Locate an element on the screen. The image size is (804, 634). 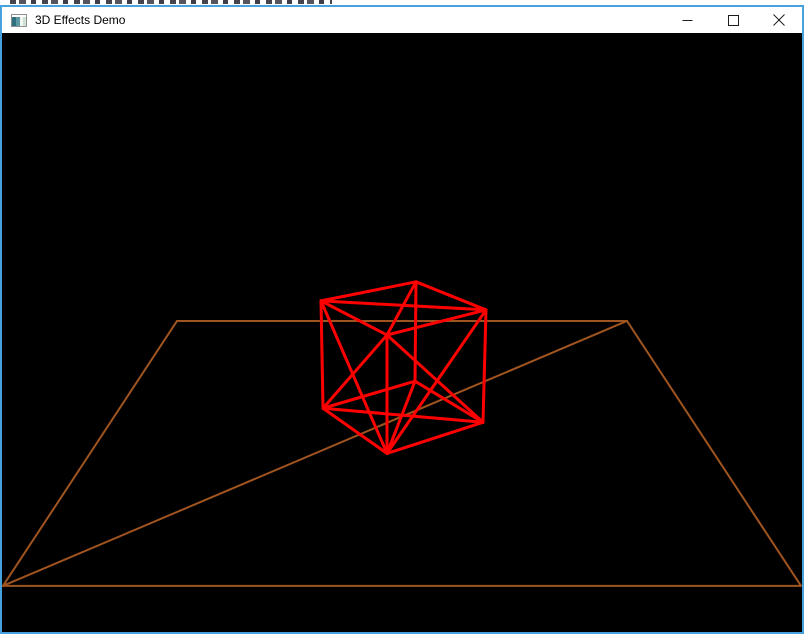
maximize-button is located at coordinates (733, 20).